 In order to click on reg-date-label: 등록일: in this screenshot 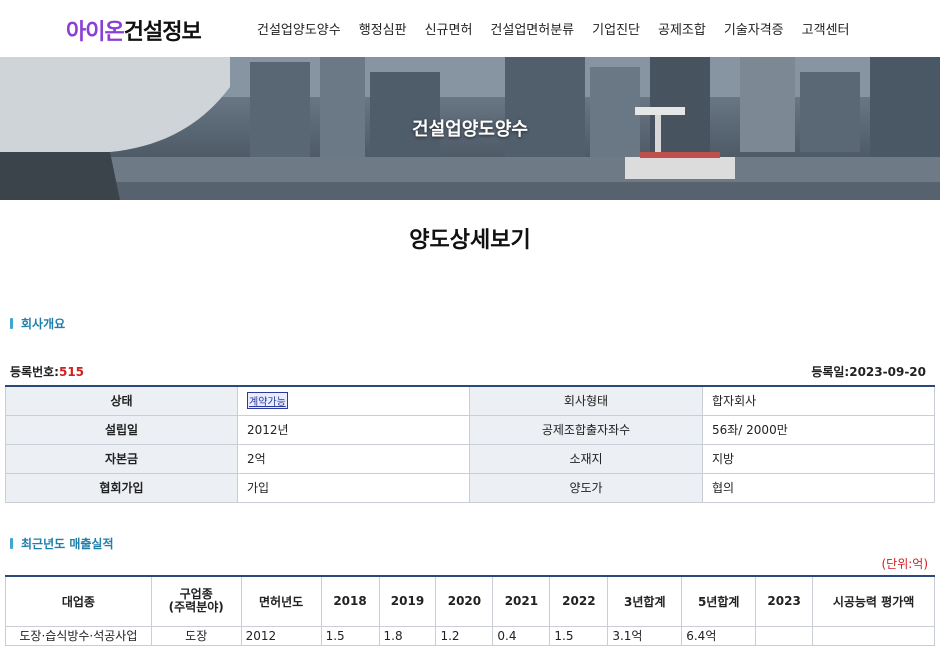, I will do `click(830, 372)`.